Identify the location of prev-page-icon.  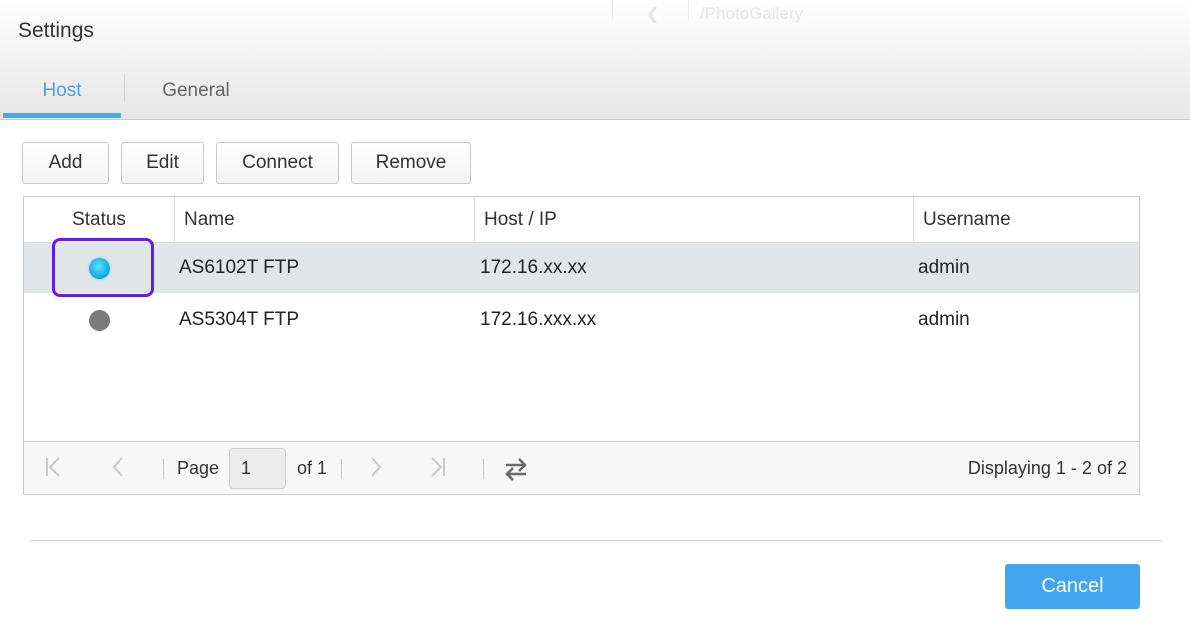
(118, 467).